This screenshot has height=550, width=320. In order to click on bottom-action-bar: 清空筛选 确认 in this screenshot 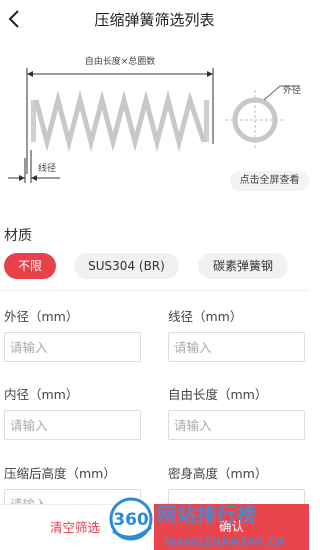, I will do `click(154, 527)`.